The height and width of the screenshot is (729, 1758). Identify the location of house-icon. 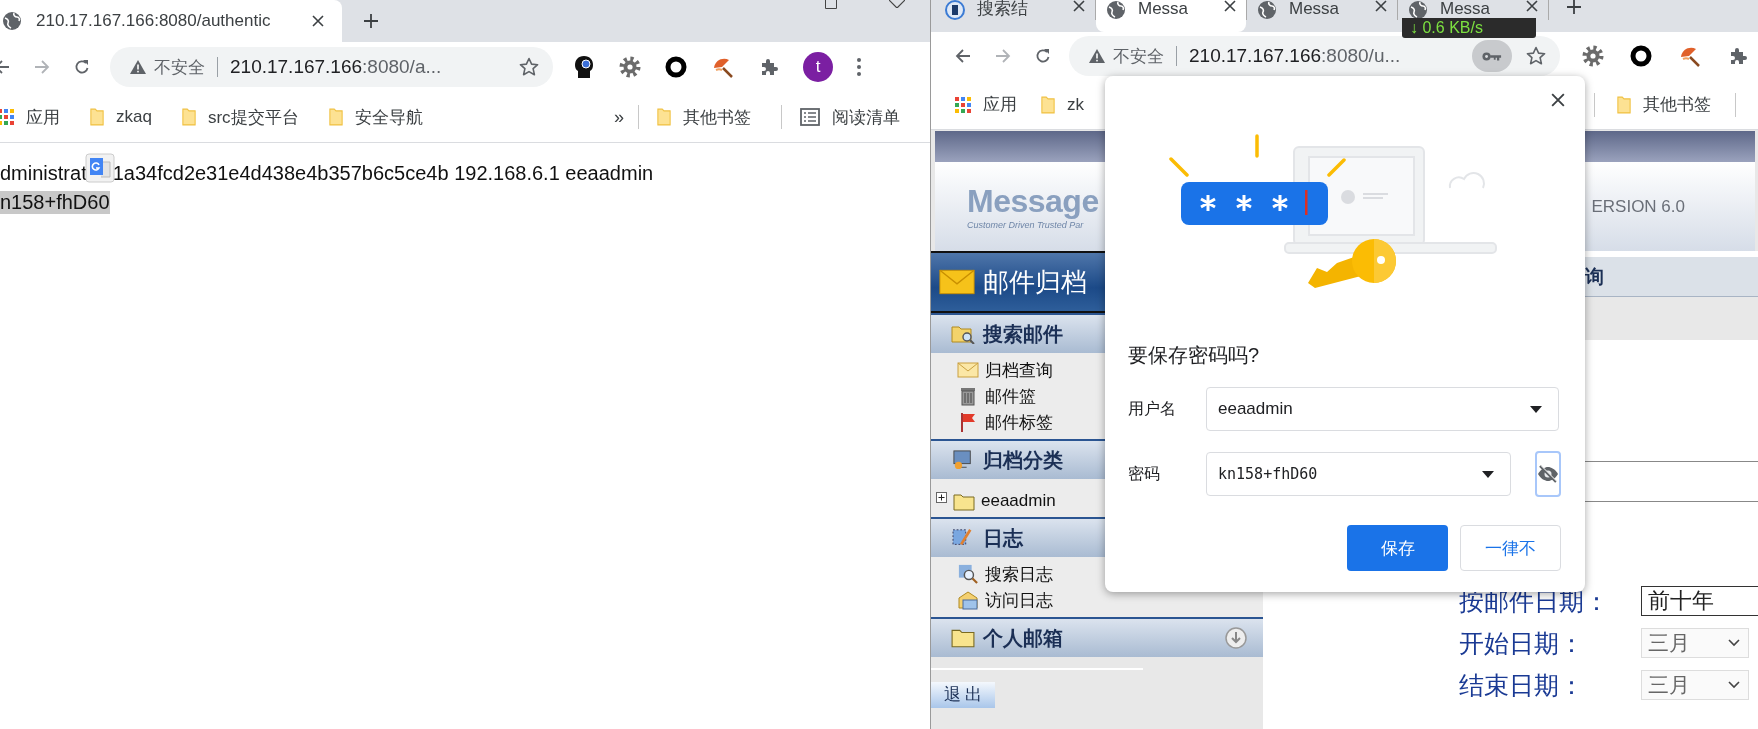
(968, 600).